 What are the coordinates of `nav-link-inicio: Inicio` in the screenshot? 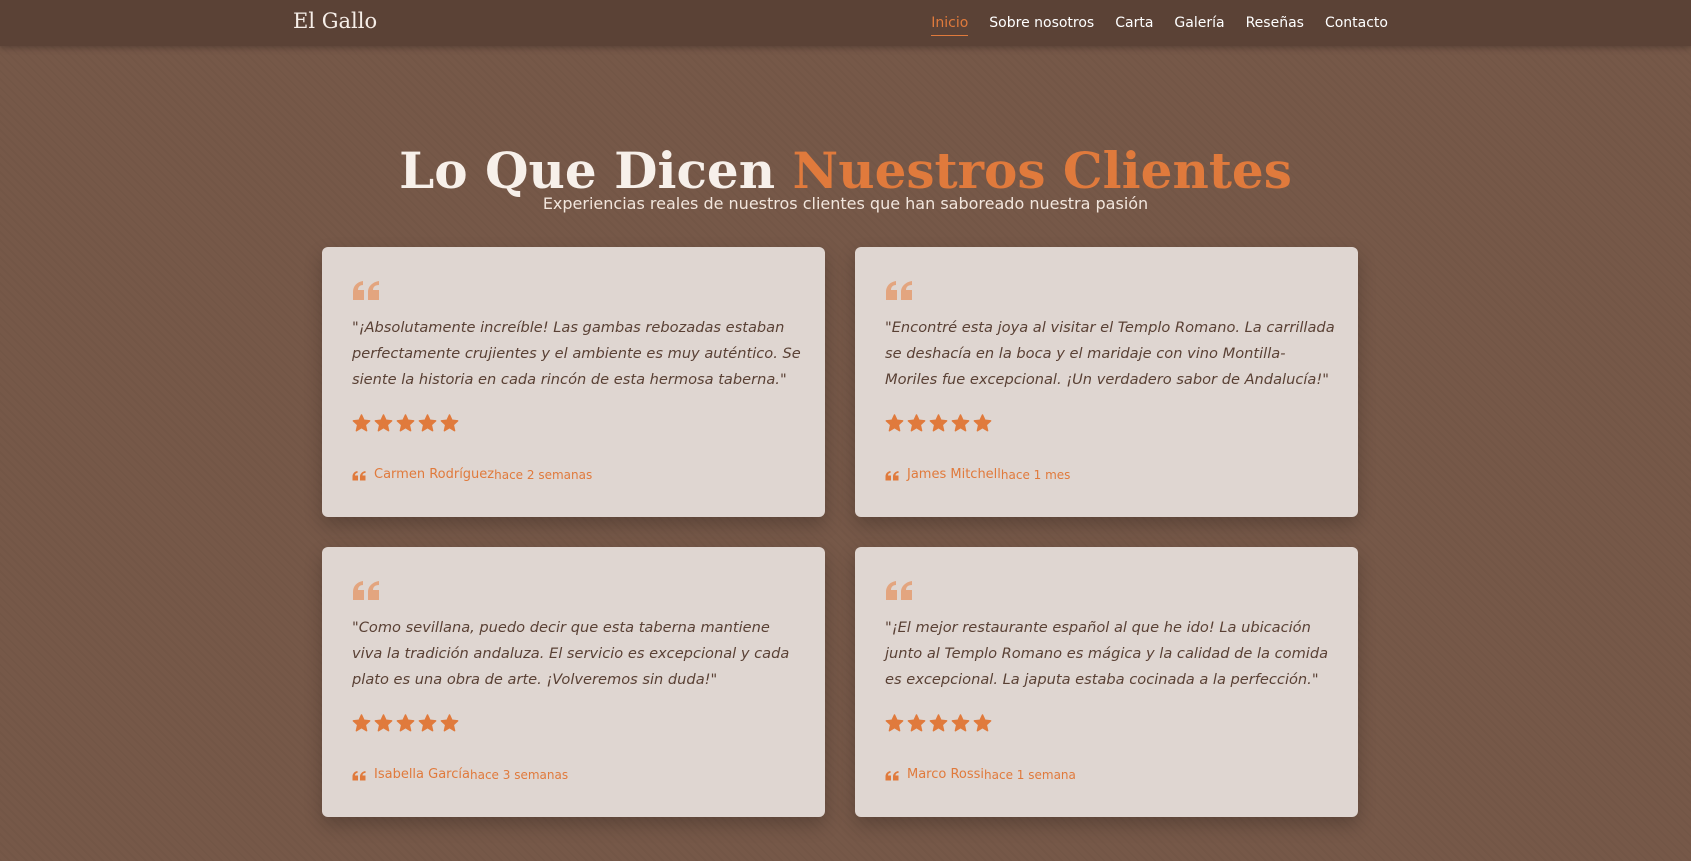 It's located at (950, 25).